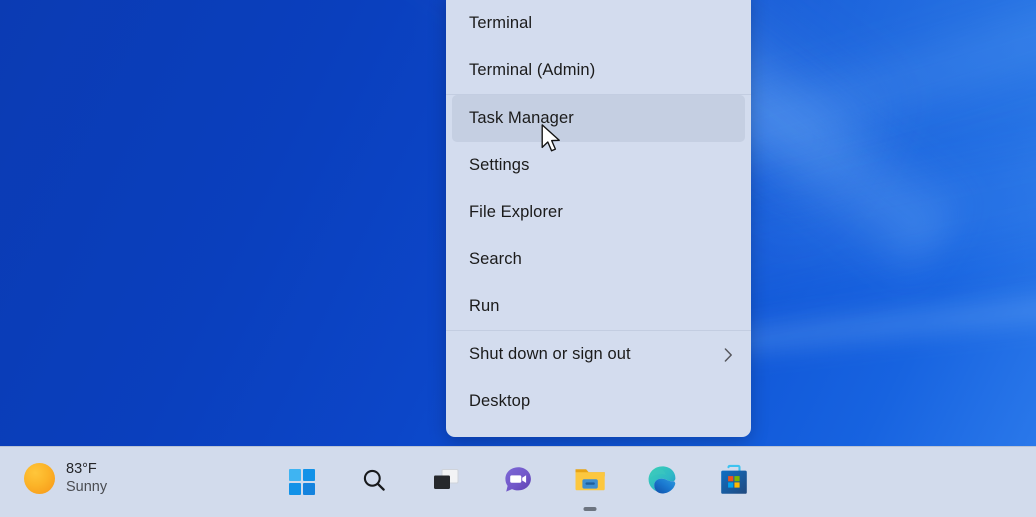 This screenshot has height=517, width=1036. I want to click on search-button, so click(374, 482).